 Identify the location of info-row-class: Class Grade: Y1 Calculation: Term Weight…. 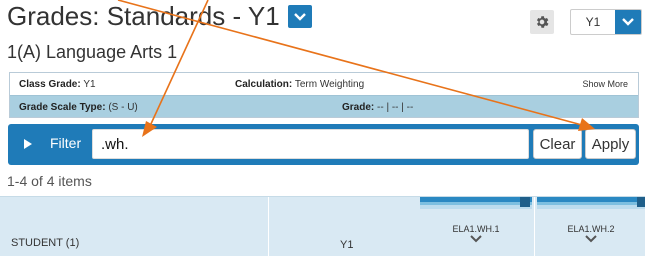
(324, 84).